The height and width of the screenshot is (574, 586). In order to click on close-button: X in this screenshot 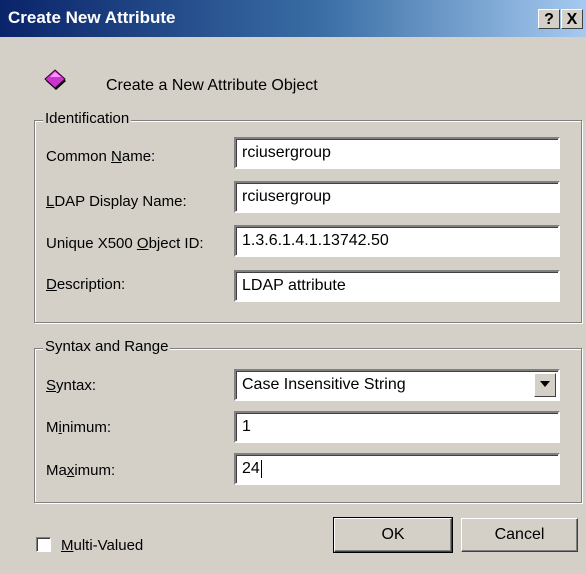, I will do `click(572, 19)`.